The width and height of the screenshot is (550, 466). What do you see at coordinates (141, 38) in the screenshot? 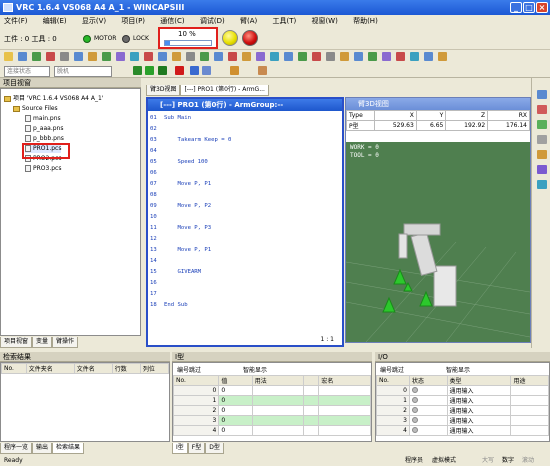
I see `lock-label: LOCK` at bounding box center [141, 38].